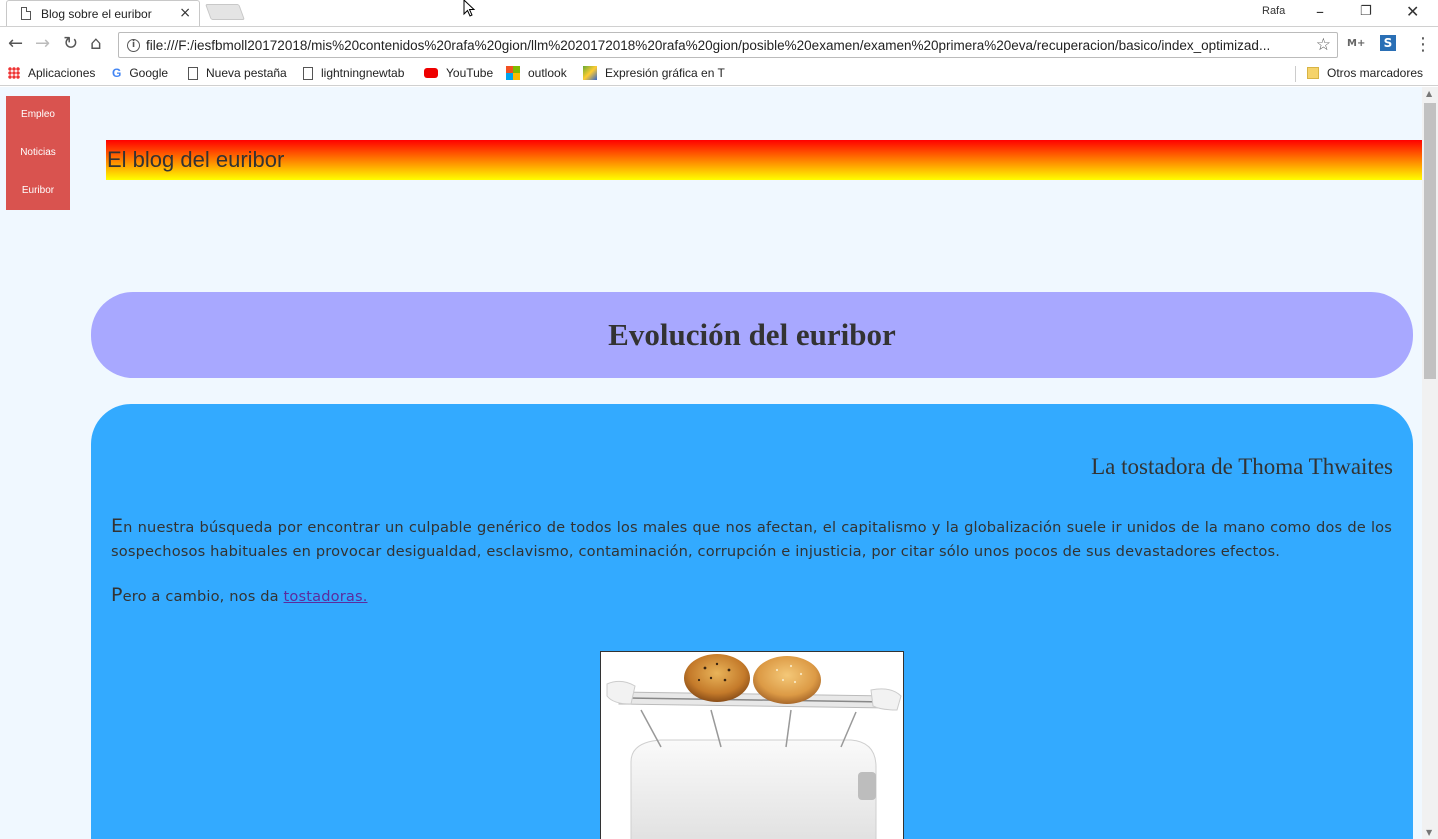 Image resolution: width=1438 pixels, height=839 pixels. I want to click on menu-icon: ⋮, so click(1423, 44).